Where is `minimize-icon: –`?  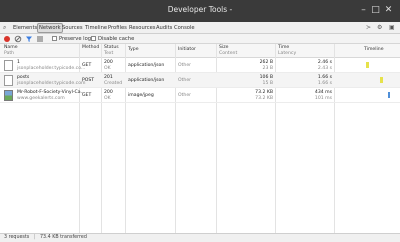
minimize-icon: – is located at coordinates (363, 10).